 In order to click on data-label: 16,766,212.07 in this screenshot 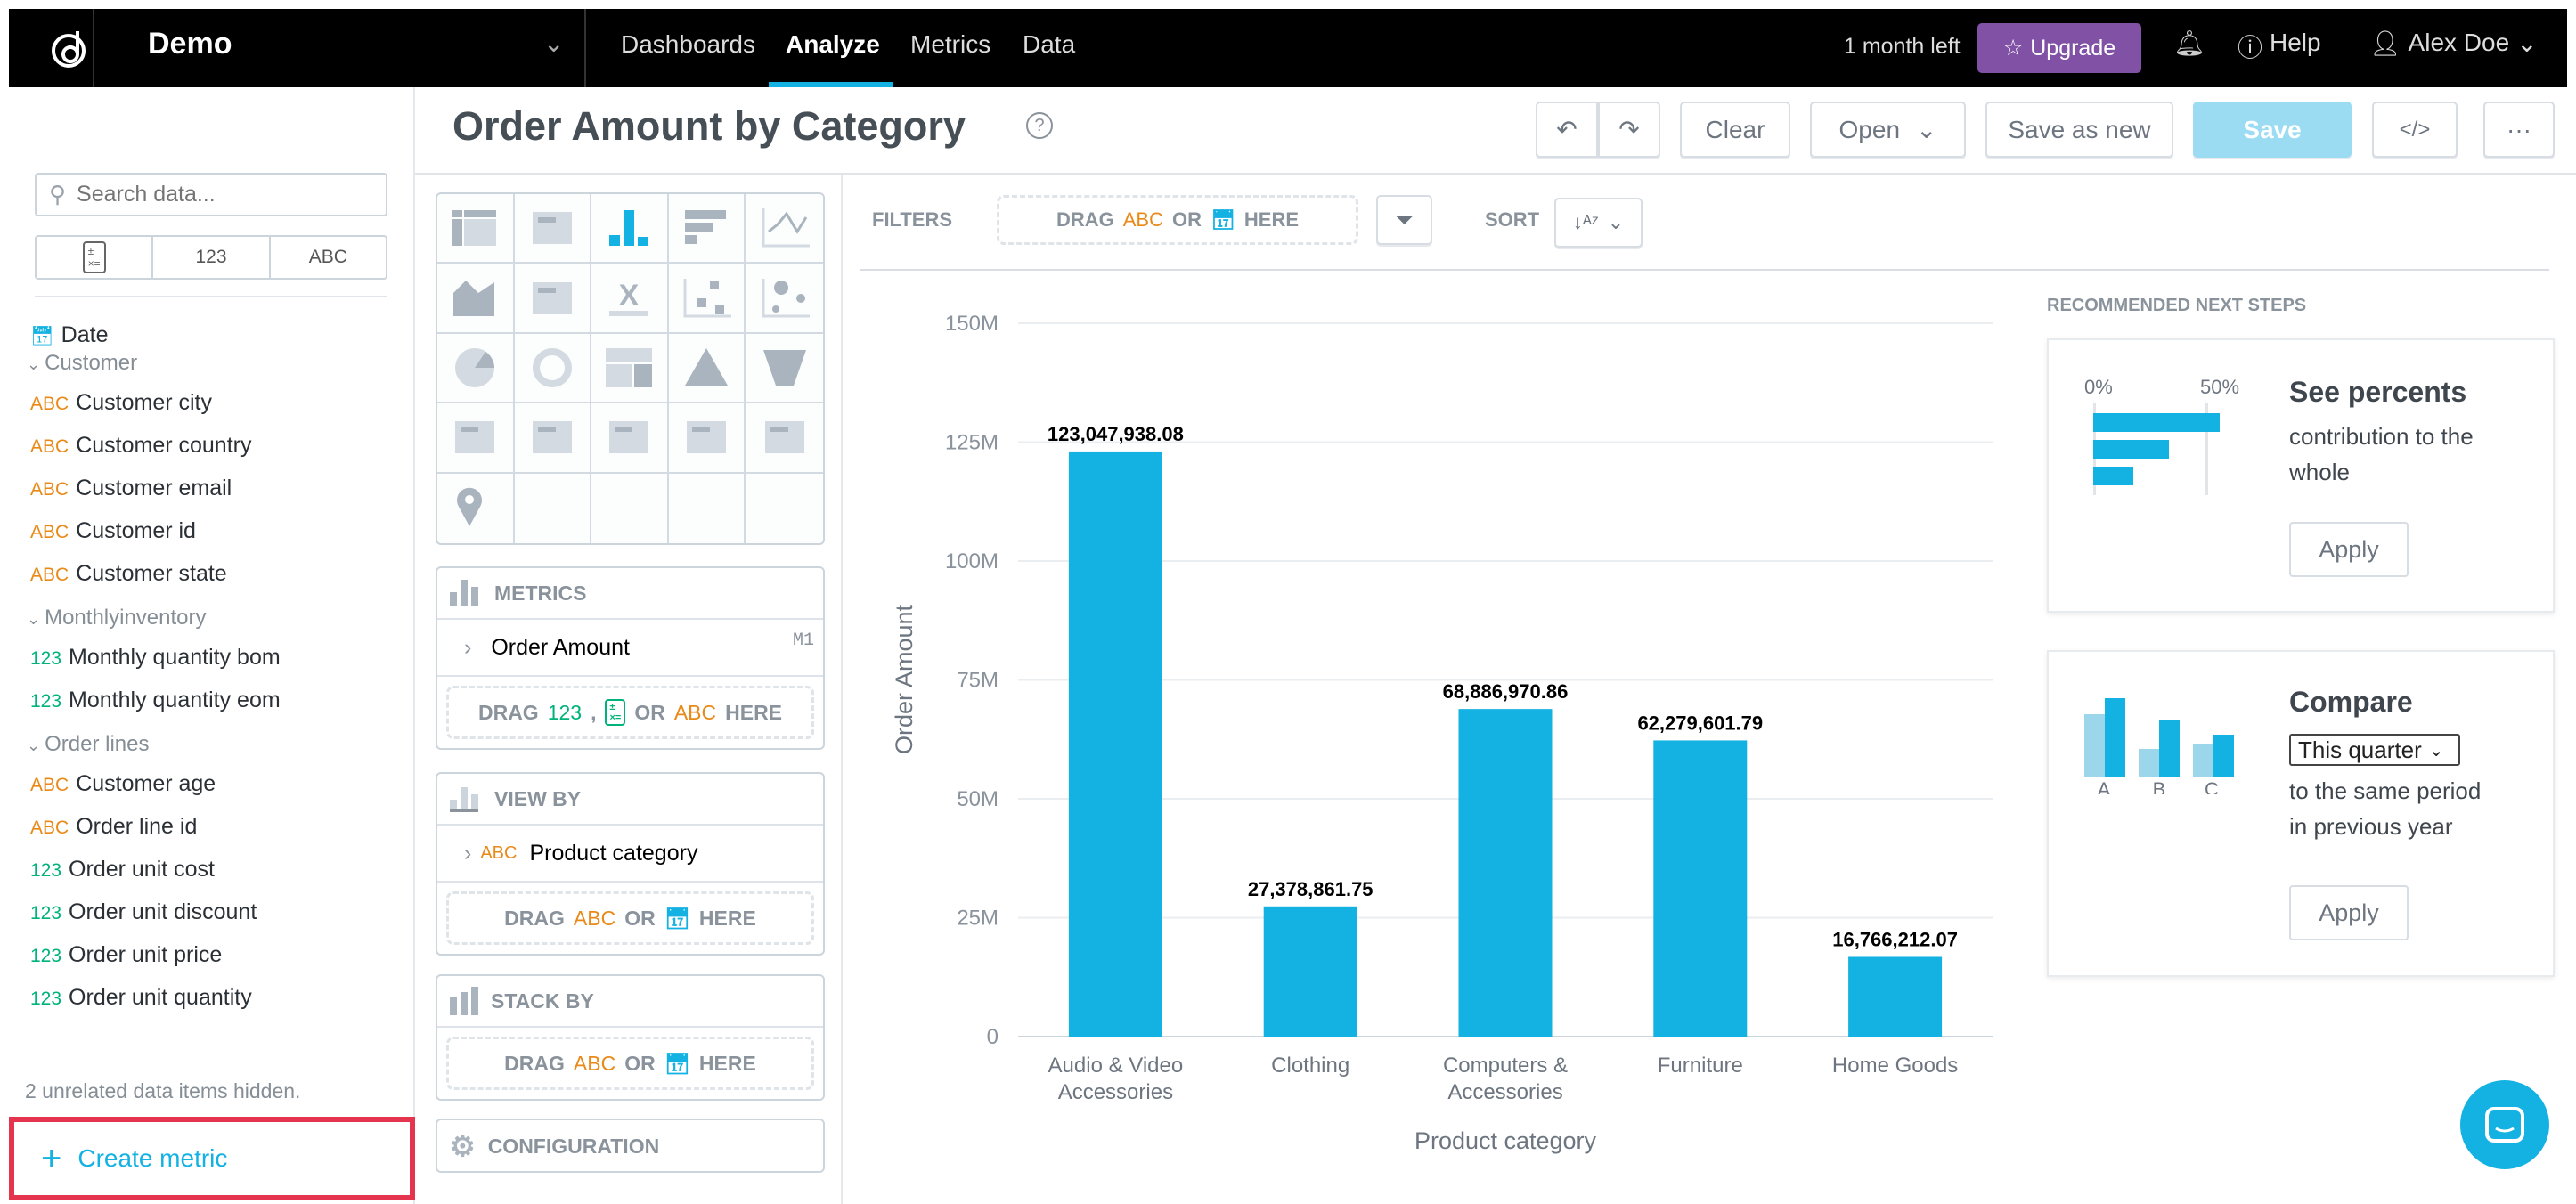, I will do `click(1895, 939)`.